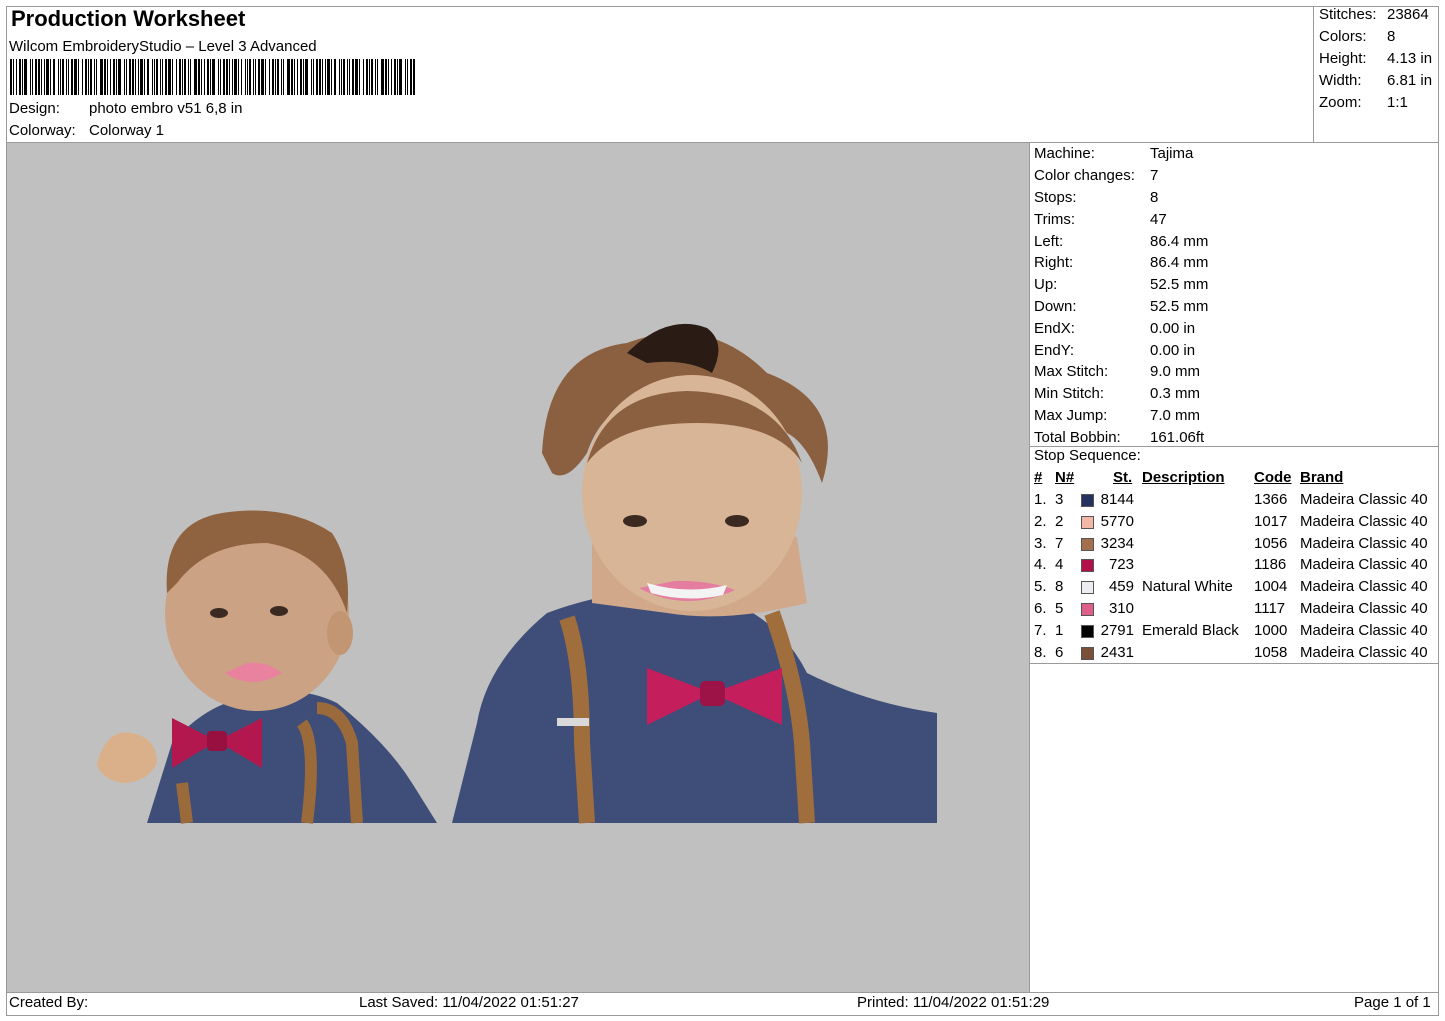 The height and width of the screenshot is (1021, 1445). What do you see at coordinates (1117, 543) in the screenshot?
I see `stitch-count: 3234` at bounding box center [1117, 543].